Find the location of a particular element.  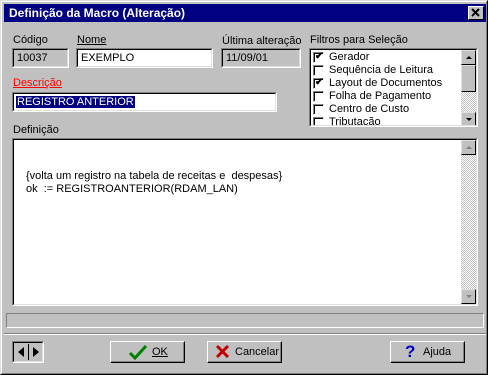

filtros-label: Filtros para Seleção is located at coordinates (359, 40).